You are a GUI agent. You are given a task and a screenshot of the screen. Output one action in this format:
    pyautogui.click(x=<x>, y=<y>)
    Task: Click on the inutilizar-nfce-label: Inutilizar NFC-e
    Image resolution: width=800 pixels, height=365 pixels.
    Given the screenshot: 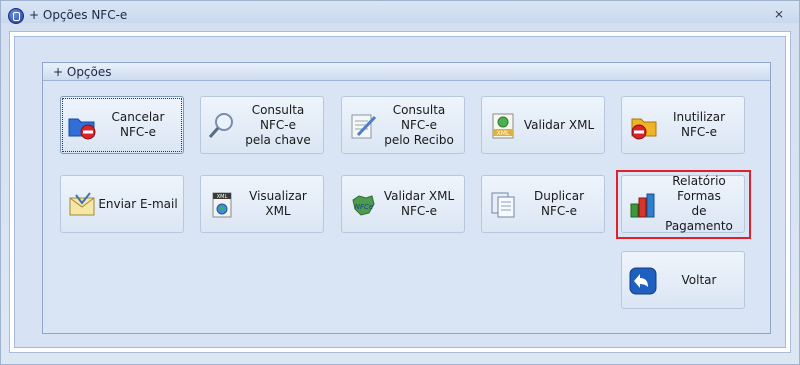 What is the action you would take?
    pyautogui.click(x=699, y=124)
    